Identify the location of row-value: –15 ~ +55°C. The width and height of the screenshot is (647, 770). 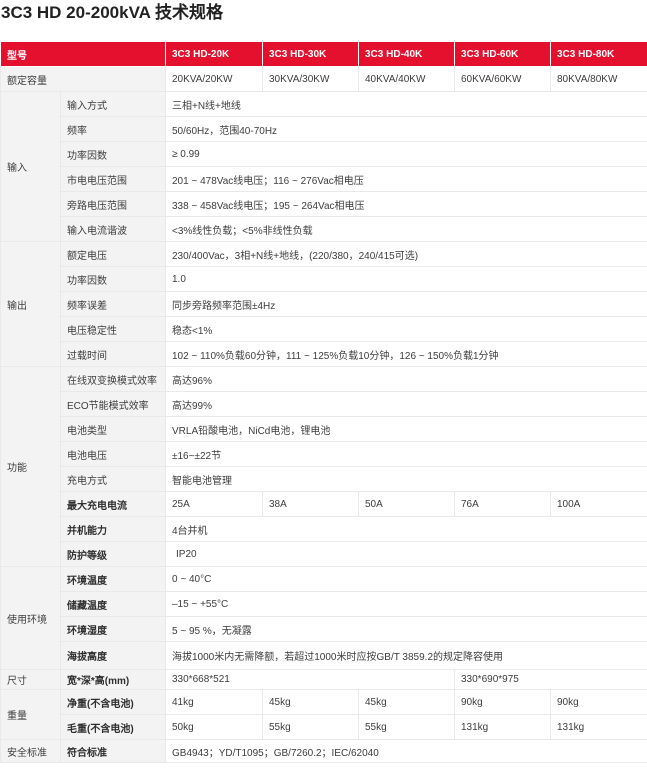
(406, 604).